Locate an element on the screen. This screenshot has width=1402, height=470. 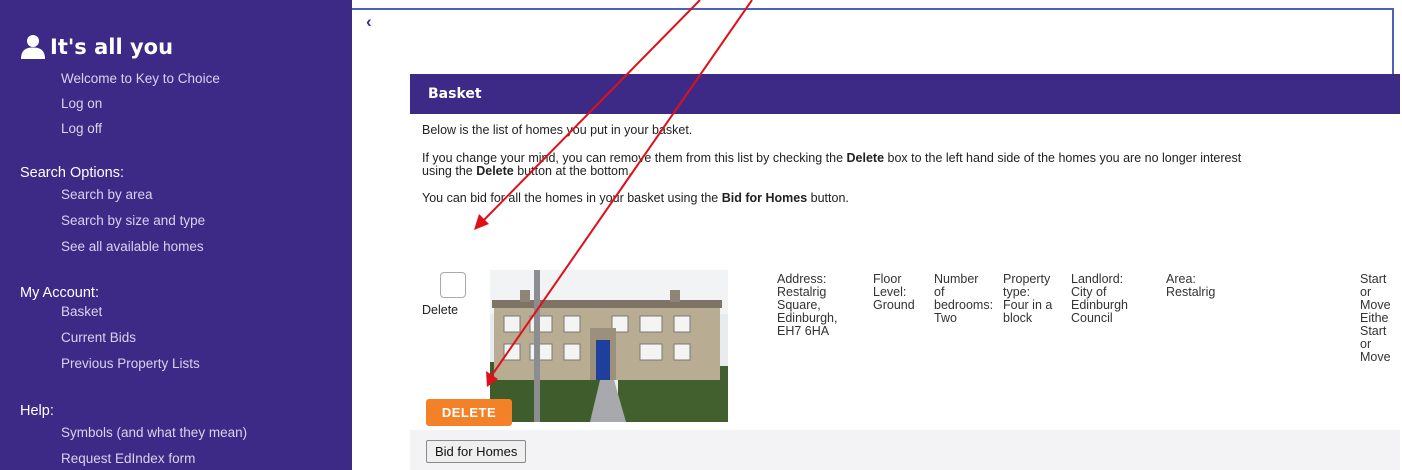
nav-log-on: Log on is located at coordinates (81, 103).